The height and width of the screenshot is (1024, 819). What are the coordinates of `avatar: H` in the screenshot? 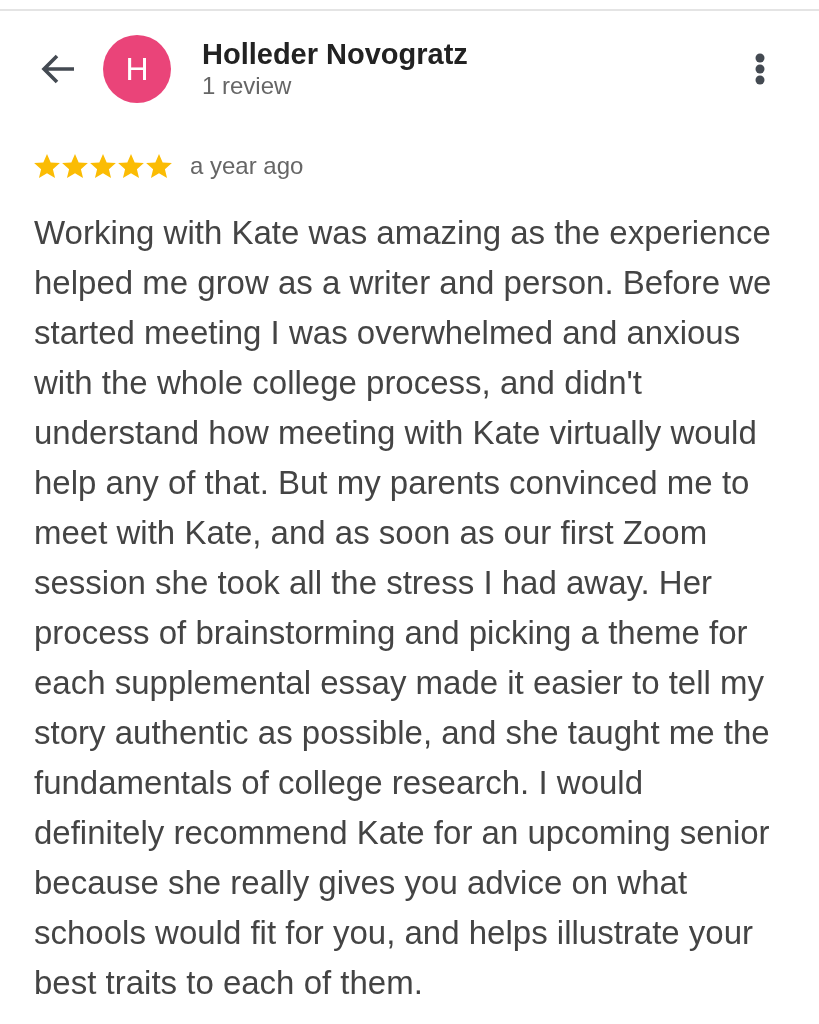 It's located at (137, 69).